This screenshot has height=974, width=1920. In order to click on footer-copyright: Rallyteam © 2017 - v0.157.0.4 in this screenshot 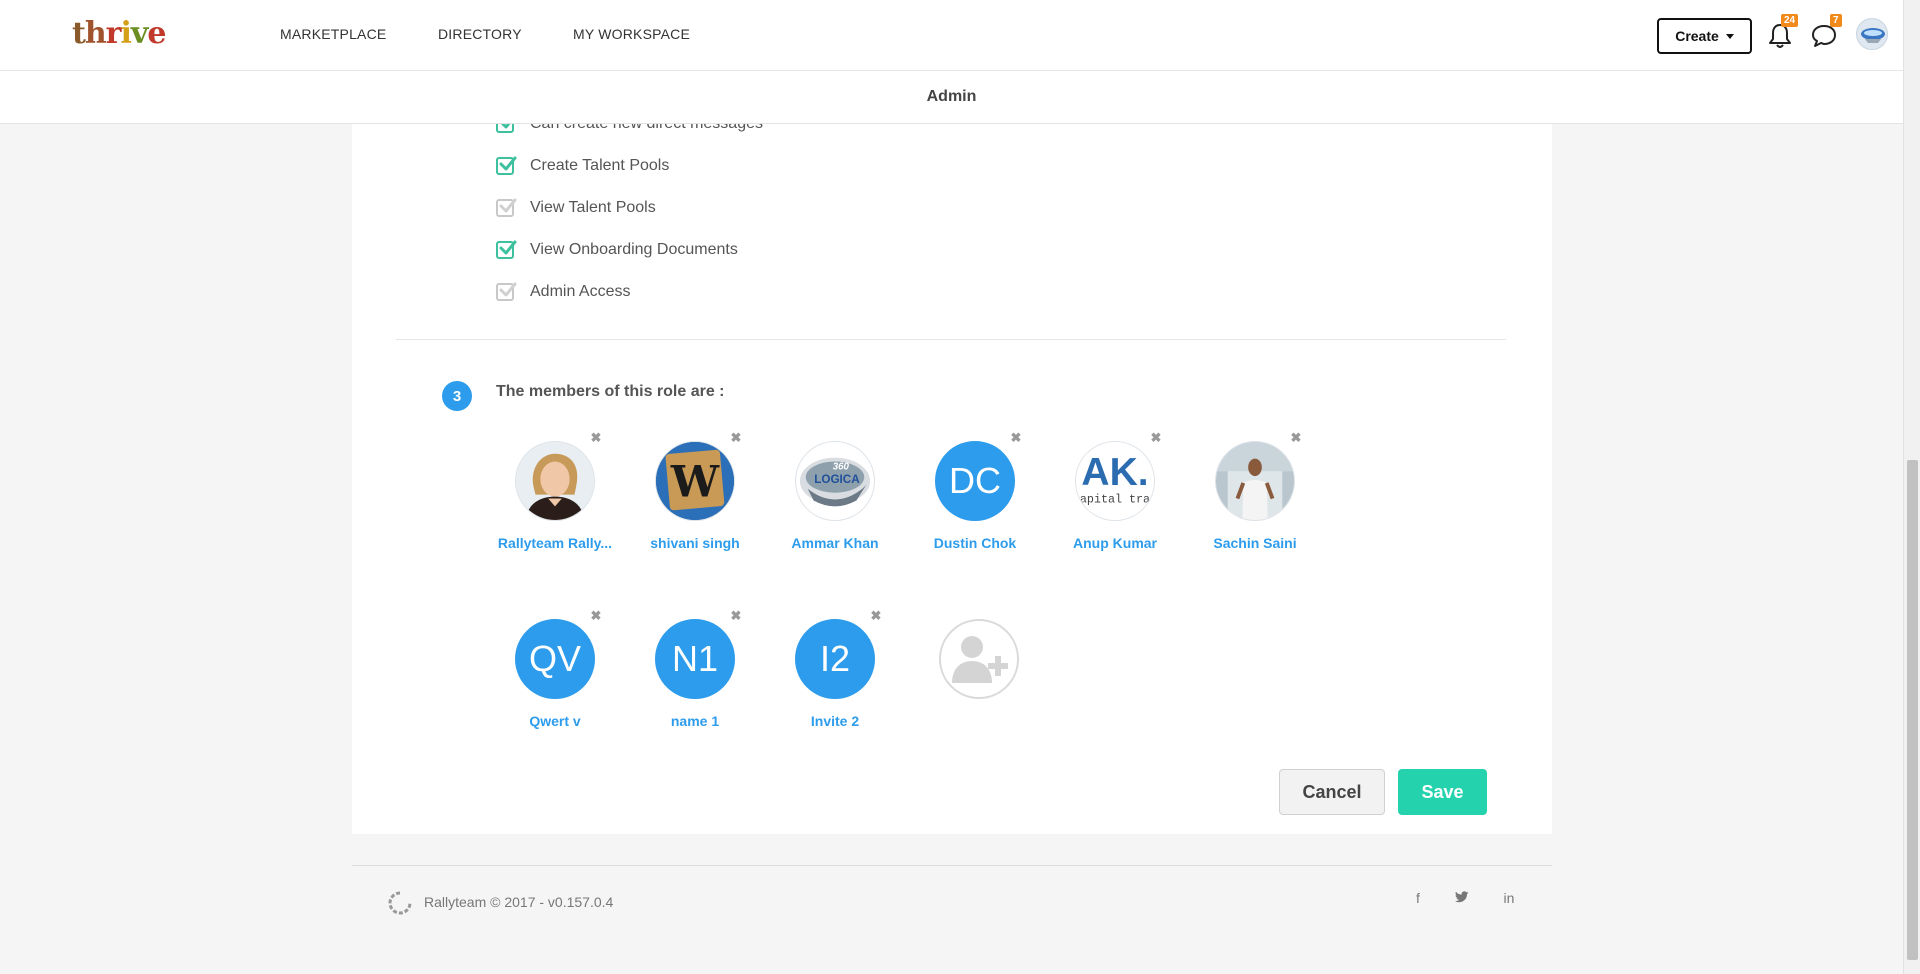, I will do `click(519, 902)`.